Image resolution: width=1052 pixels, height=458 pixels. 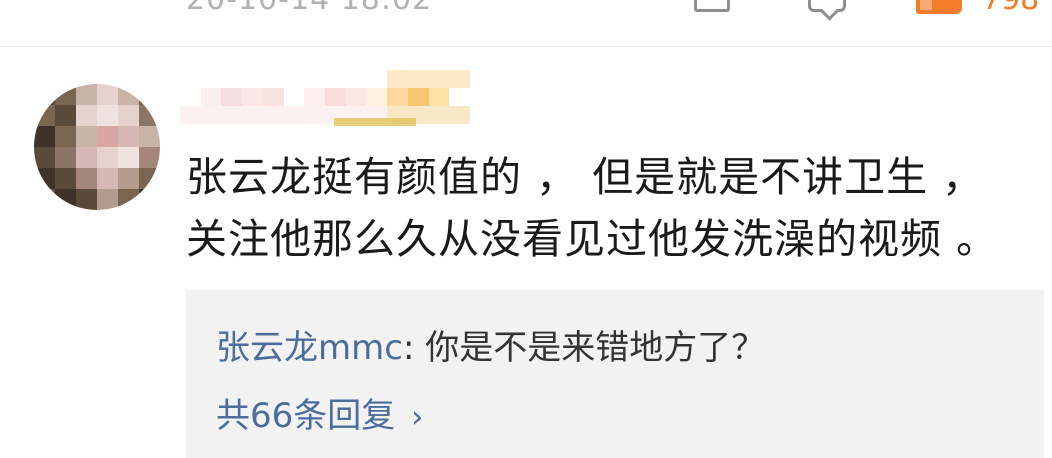 I want to click on reply-author-link: 张云龙mmc, so click(x=309, y=348).